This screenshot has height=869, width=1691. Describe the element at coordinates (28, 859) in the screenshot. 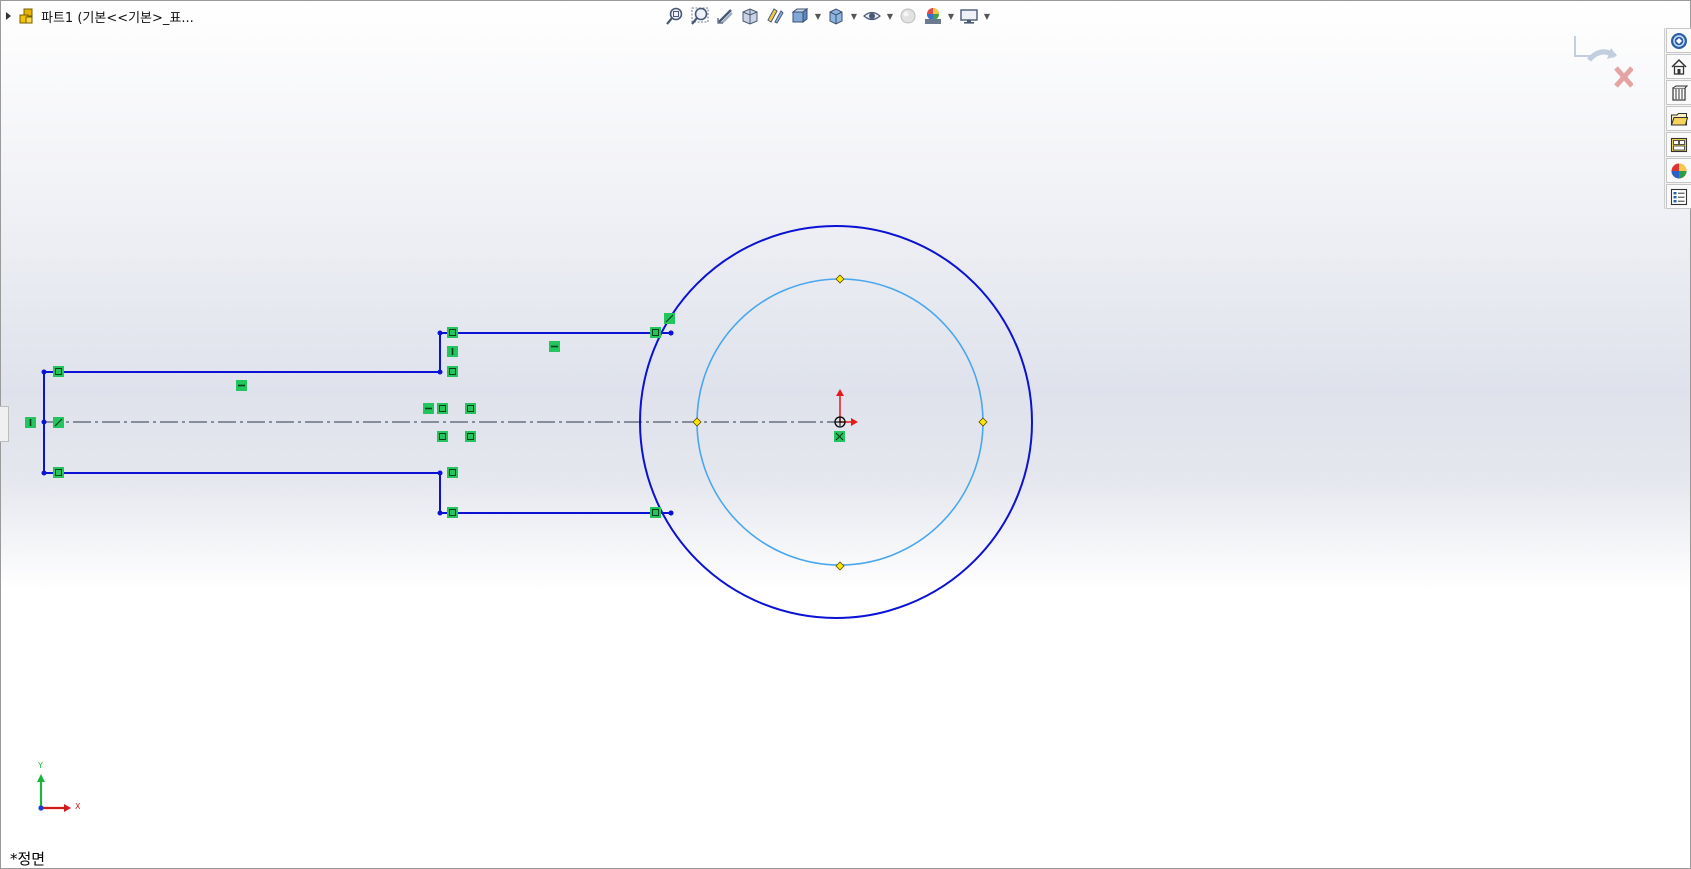

I see `view-orientation-label: *정면` at that location.